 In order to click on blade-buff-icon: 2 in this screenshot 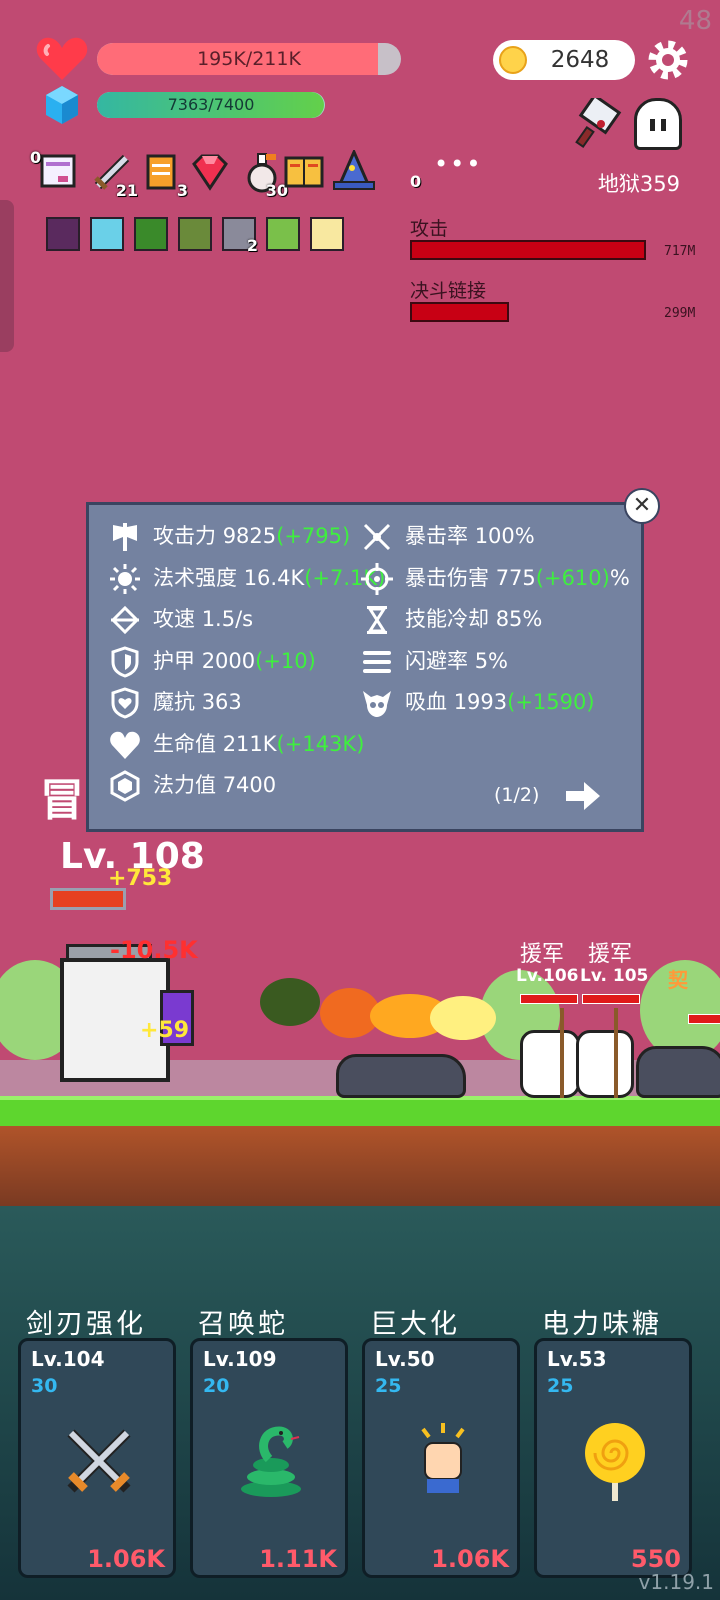, I will do `click(240, 236)`.